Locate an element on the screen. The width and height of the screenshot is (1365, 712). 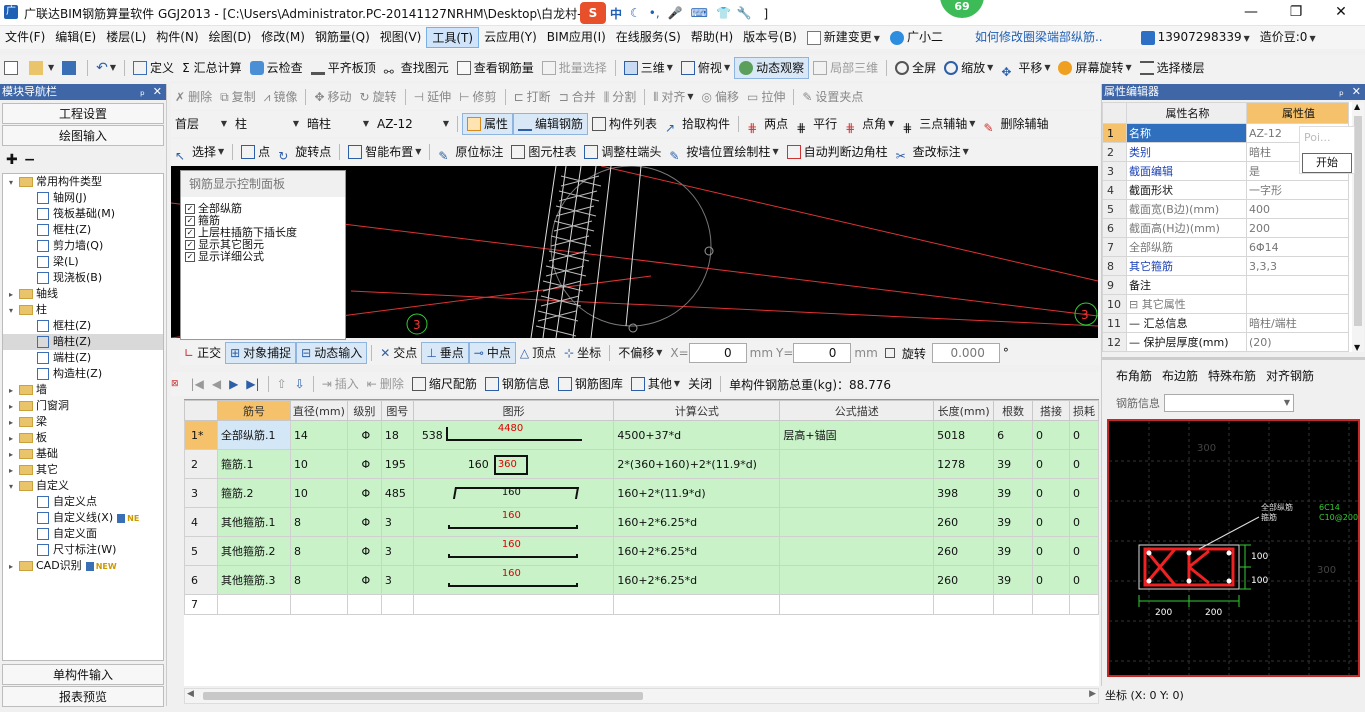
table-cell-desc is located at coordinates (857, 464).